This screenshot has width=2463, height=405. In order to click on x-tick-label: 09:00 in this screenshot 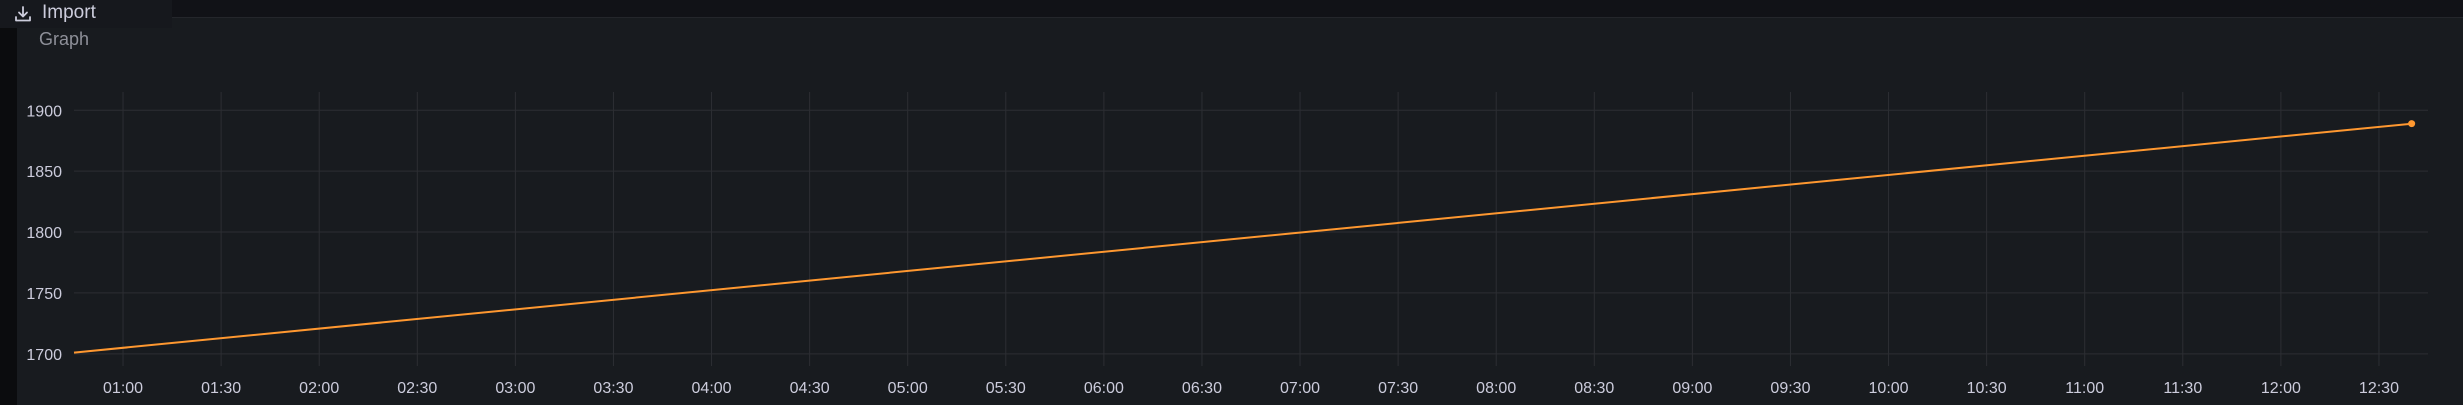, I will do `click(1692, 388)`.